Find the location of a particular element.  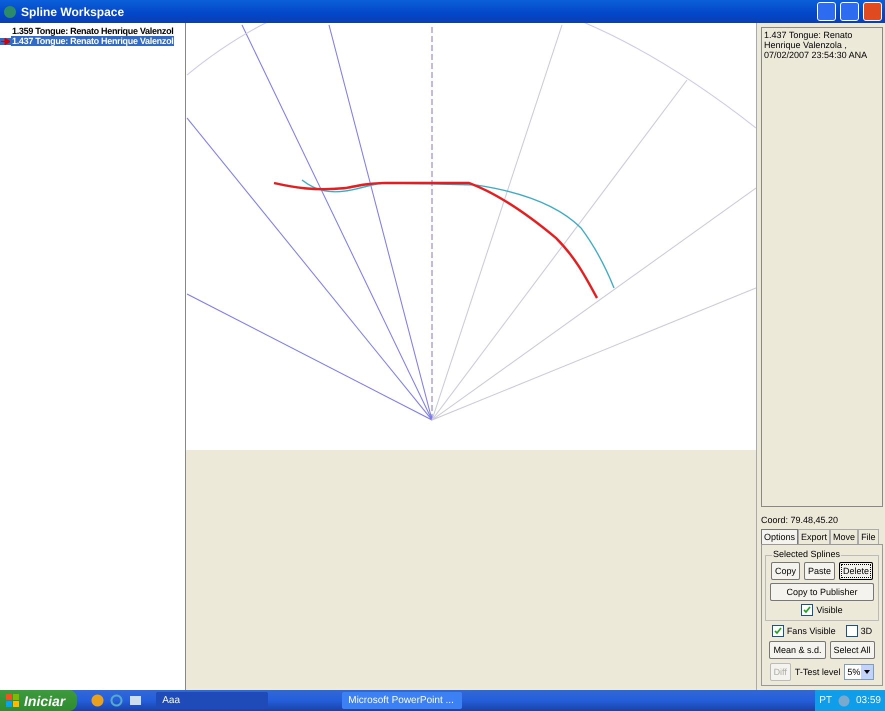

minimize-button is located at coordinates (826, 11).